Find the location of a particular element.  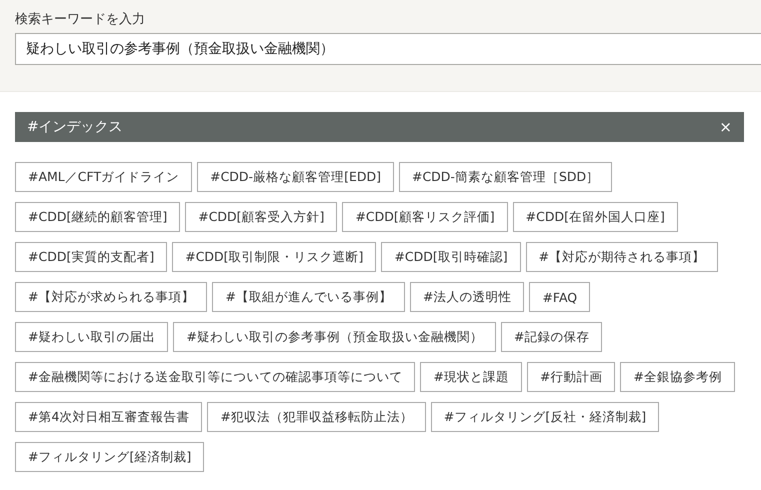

tag-button: #CDD-厳格な顧客管理[EDD] is located at coordinates (295, 177).